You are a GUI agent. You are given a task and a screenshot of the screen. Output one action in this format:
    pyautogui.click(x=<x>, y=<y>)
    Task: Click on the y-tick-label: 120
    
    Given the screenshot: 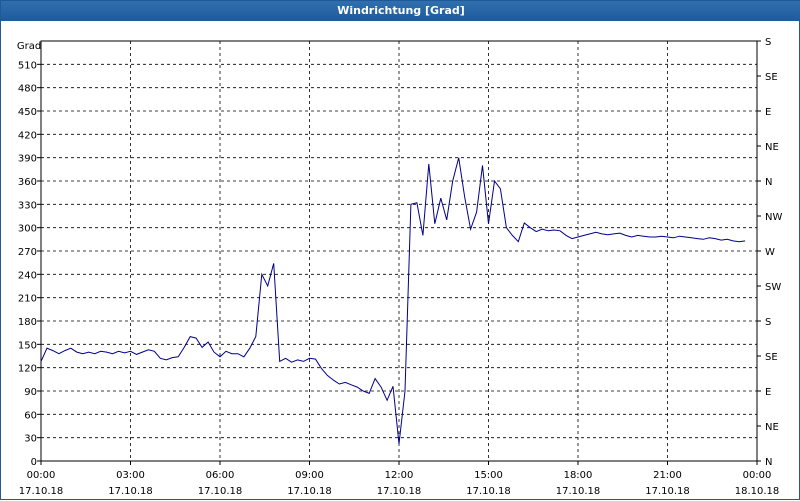 What is the action you would take?
    pyautogui.click(x=27, y=369)
    